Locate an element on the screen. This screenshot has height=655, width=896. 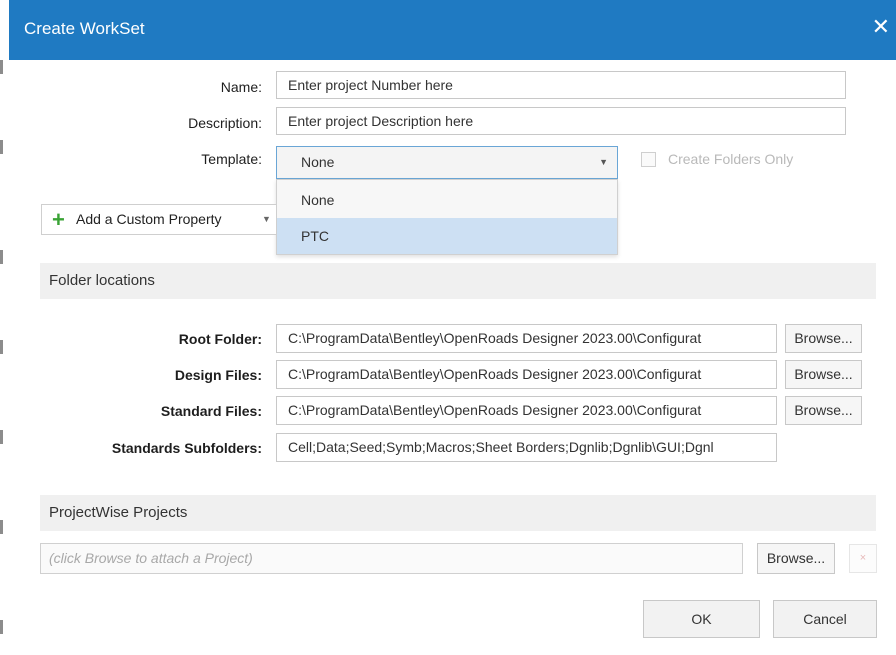
folder-locations-header: Folder locations is located at coordinates (458, 281).